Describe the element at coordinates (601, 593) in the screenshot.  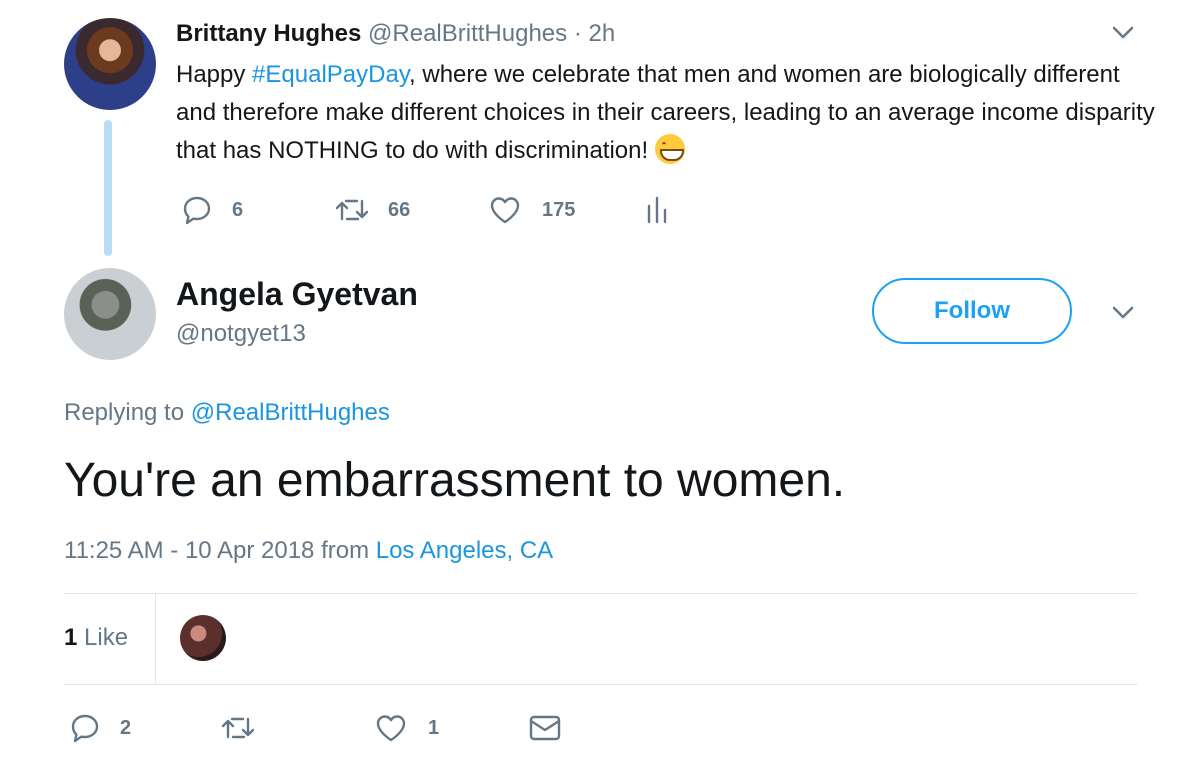
I see `divider-top` at that location.